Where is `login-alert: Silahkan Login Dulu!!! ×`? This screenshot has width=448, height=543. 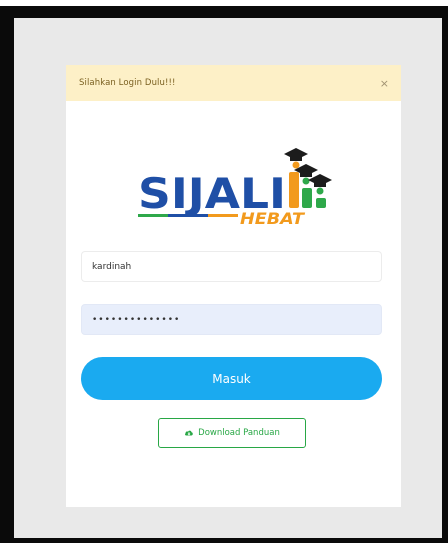
login-alert: Silahkan Login Dulu!!! × is located at coordinates (233, 83).